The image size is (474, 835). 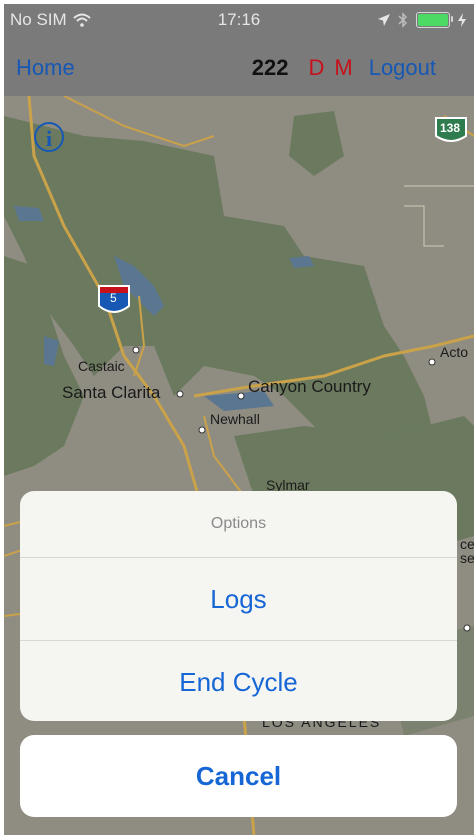 I want to click on battery-cap, so click(x=452, y=19).